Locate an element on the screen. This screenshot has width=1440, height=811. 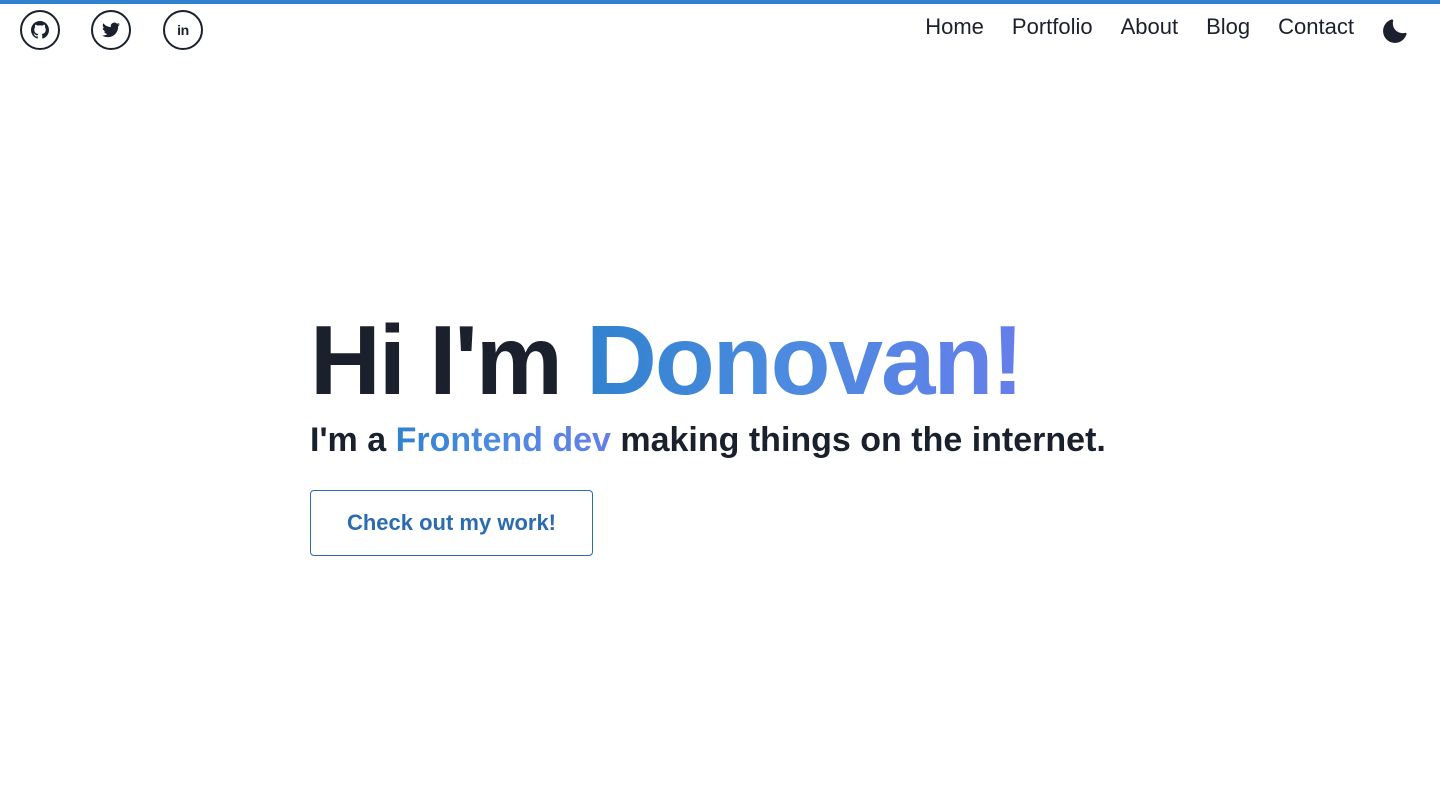
hero-name: Donovan! is located at coordinates (805, 360).